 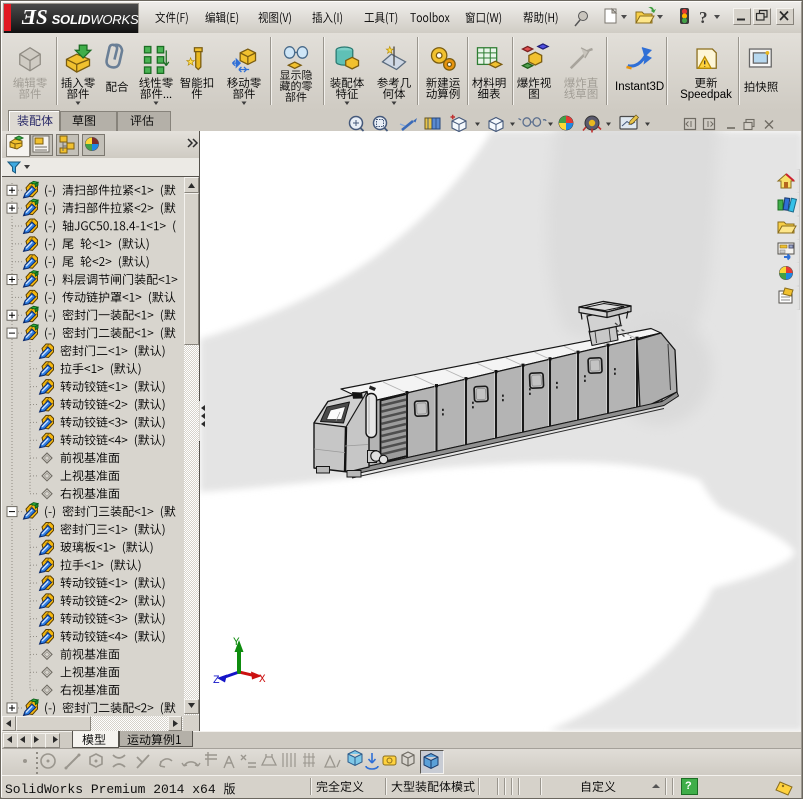 I want to click on svg-text: Z, so click(x=216, y=681).